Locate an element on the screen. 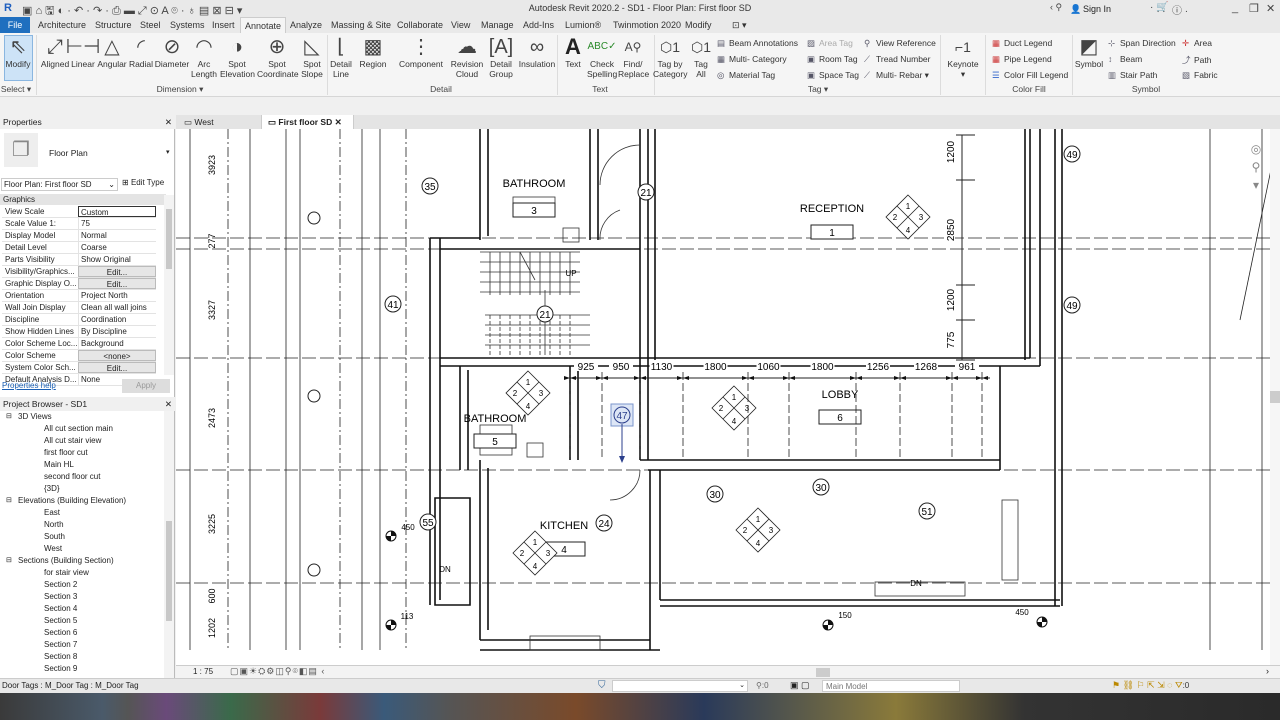 Image resolution: width=1280 pixels, height=720 pixels. arc-length-button: ◠ Arc Length is located at coordinates (204, 57).